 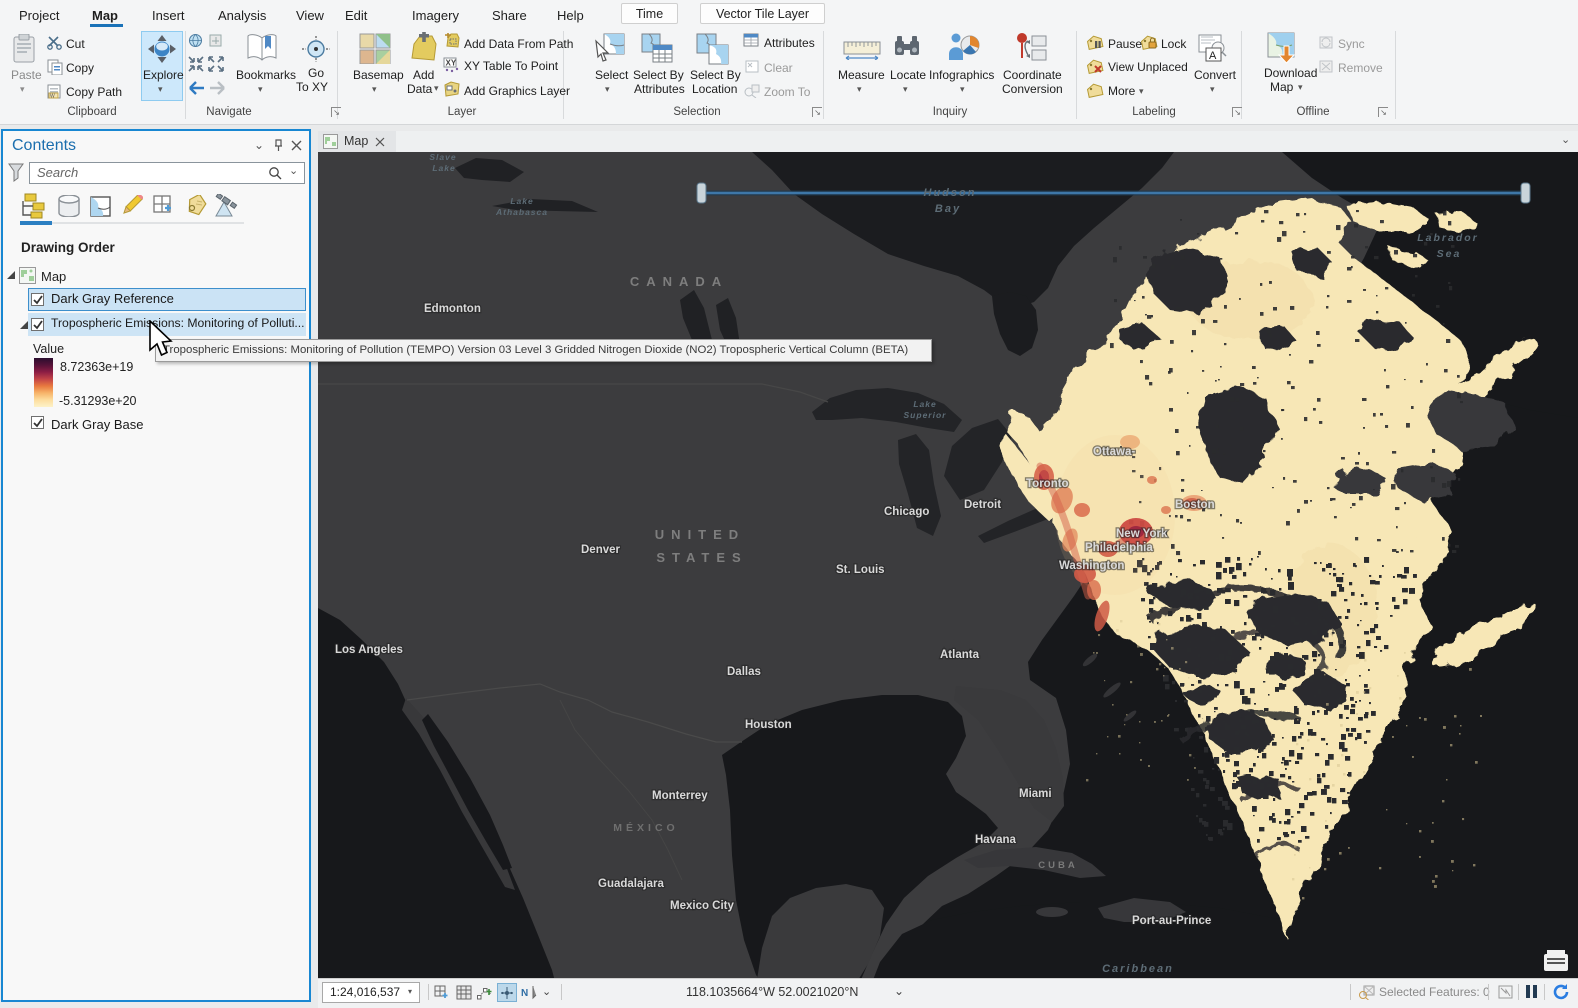 I want to click on svg-text: New York, so click(x=1142, y=534).